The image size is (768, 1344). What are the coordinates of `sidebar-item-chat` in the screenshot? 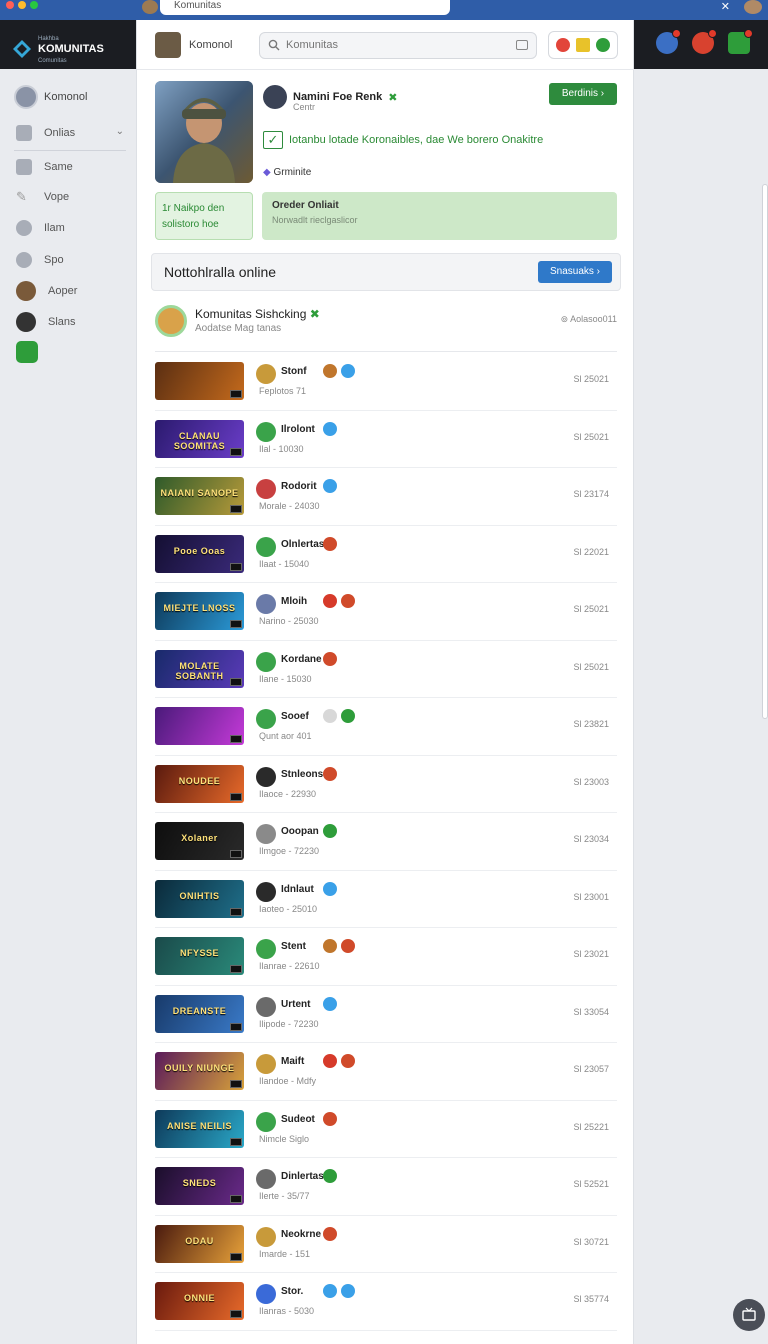 It's located at (72, 352).